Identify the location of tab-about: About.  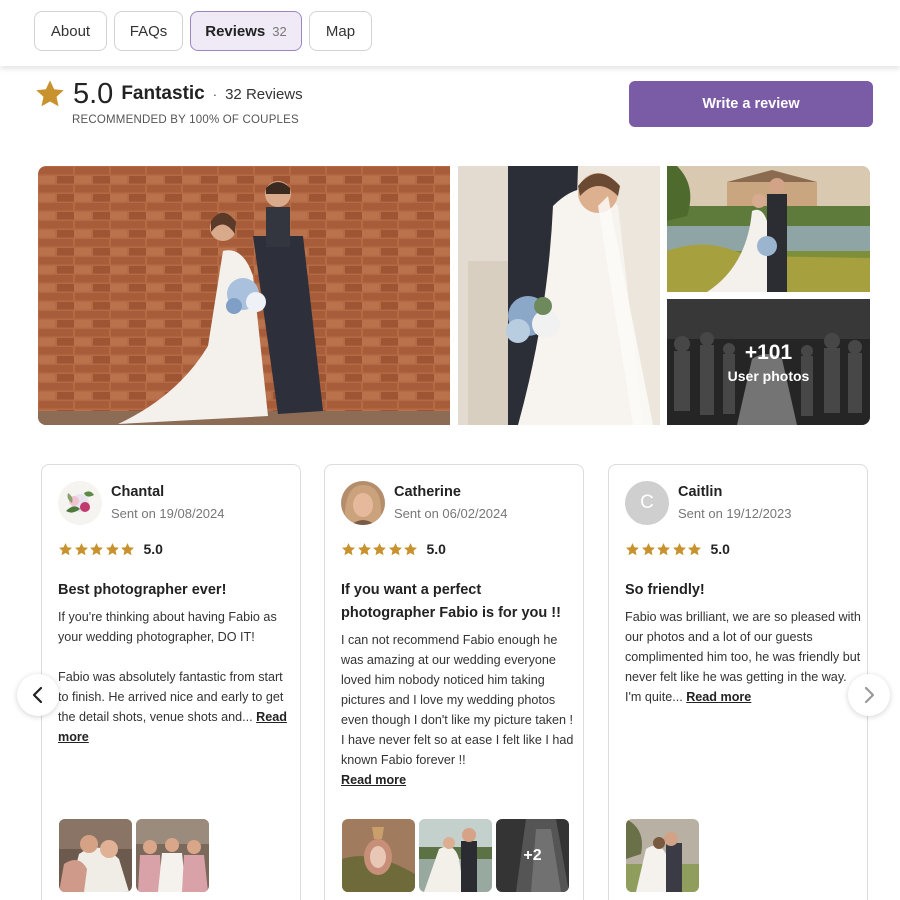
(70, 31).